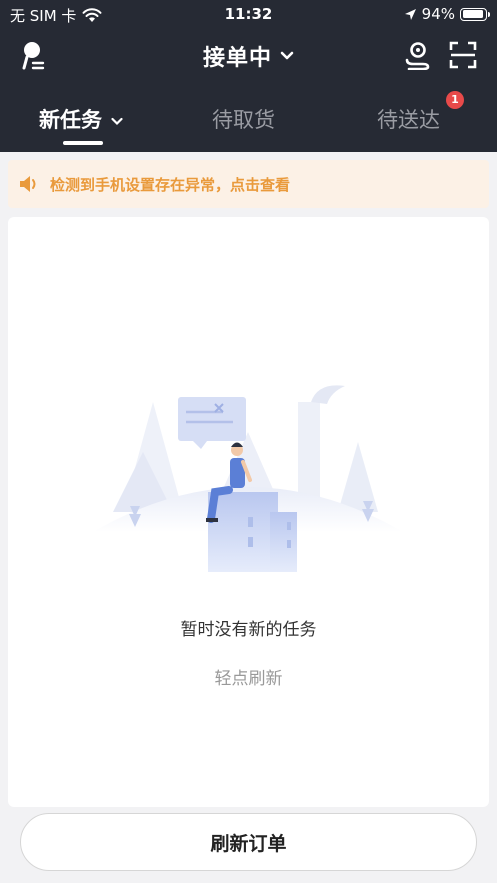  I want to click on tab-pickup: 待取货, so click(243, 119).